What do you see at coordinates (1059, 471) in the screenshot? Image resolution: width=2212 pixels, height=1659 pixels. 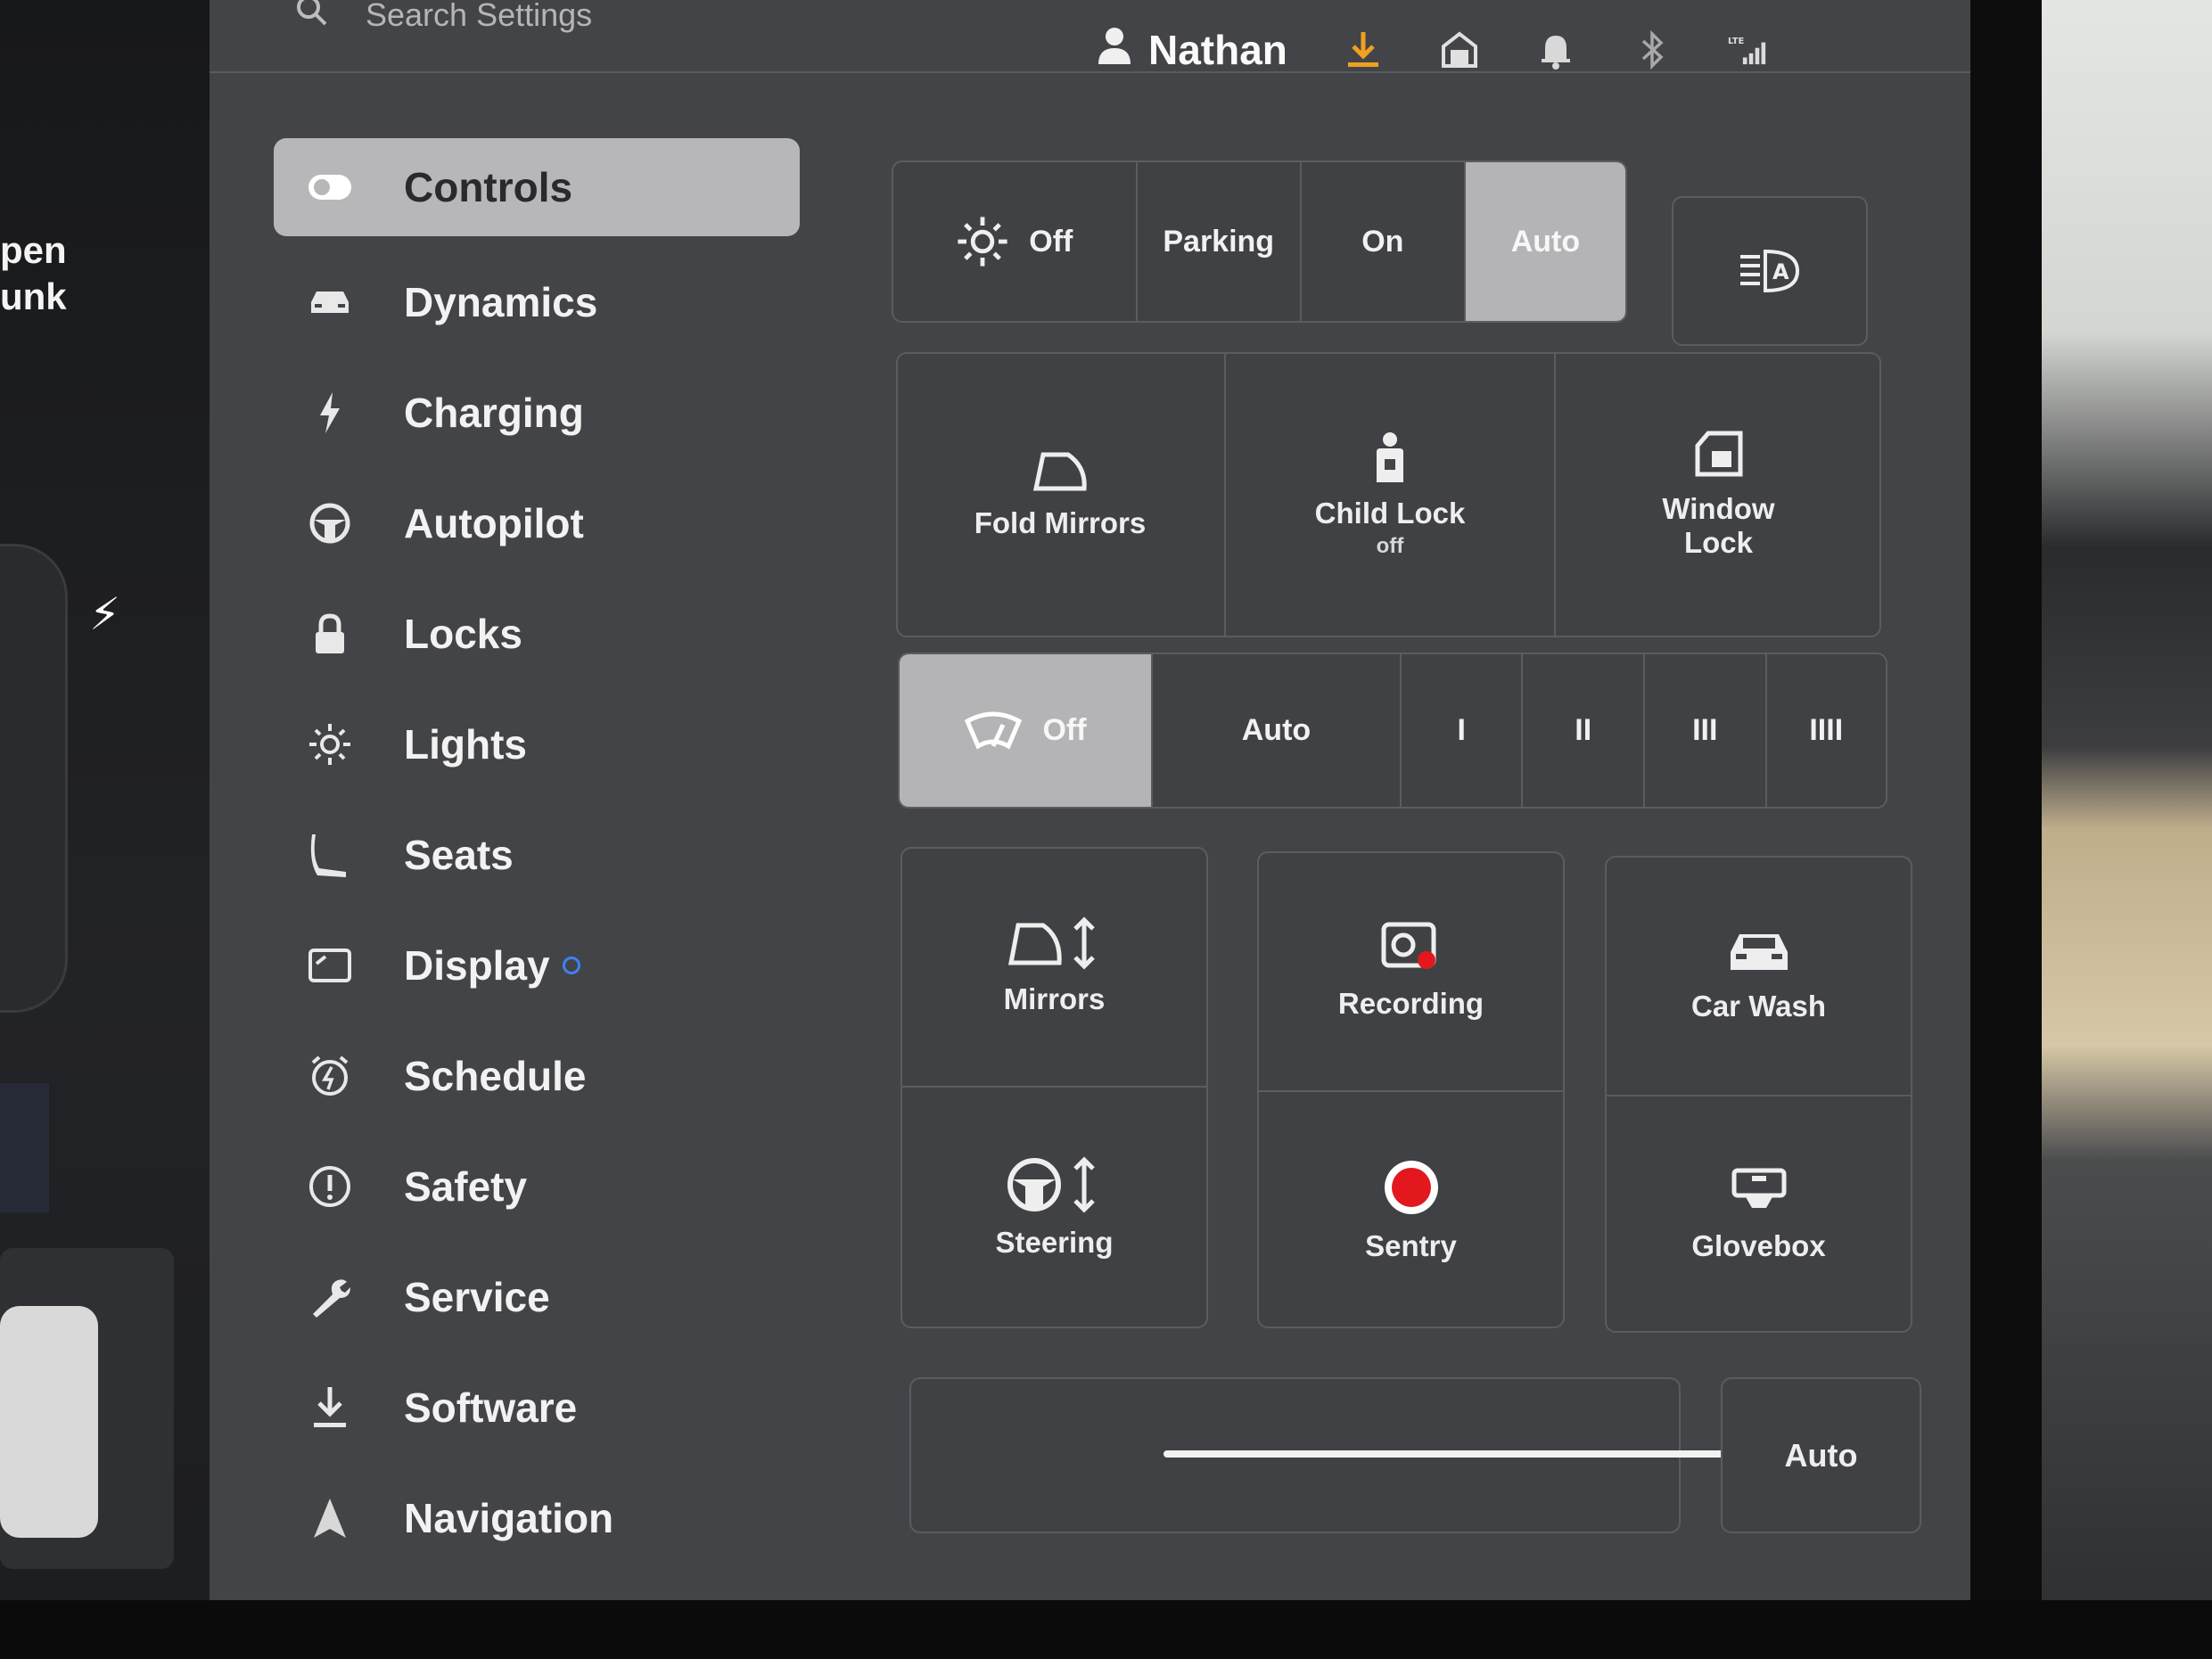 I see `mirror-icon` at bounding box center [1059, 471].